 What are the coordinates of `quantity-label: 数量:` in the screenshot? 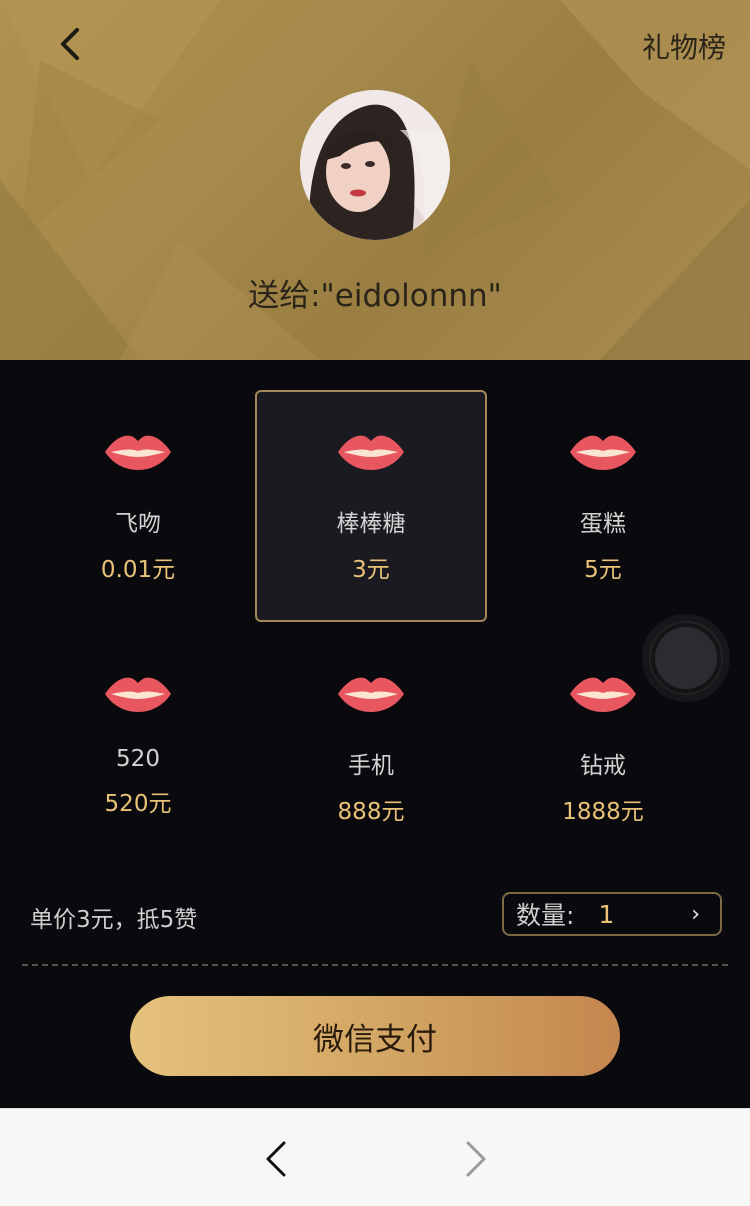 It's located at (545, 915).